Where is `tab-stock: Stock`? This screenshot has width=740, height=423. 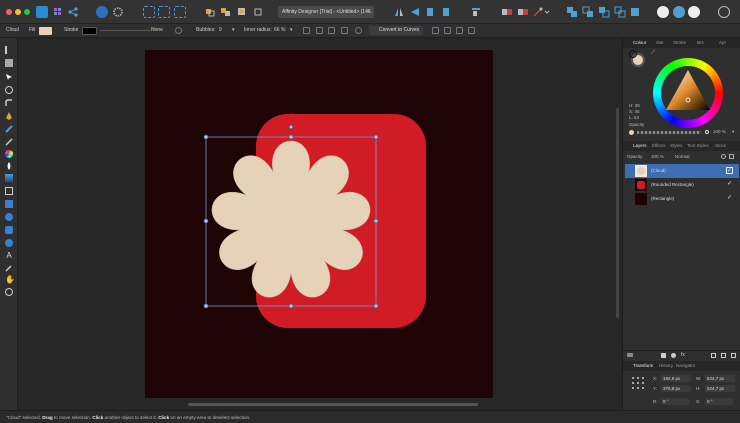
tab-stock: Stock is located at coordinates (720, 145).